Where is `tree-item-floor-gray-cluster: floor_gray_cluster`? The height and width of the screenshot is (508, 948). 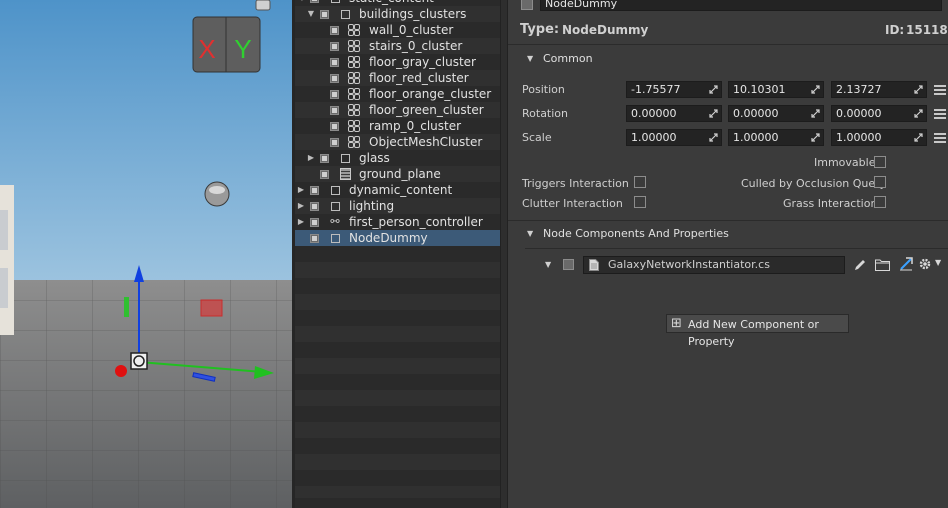
tree-item-floor-gray-cluster: floor_gray_cluster is located at coordinates (397, 62).